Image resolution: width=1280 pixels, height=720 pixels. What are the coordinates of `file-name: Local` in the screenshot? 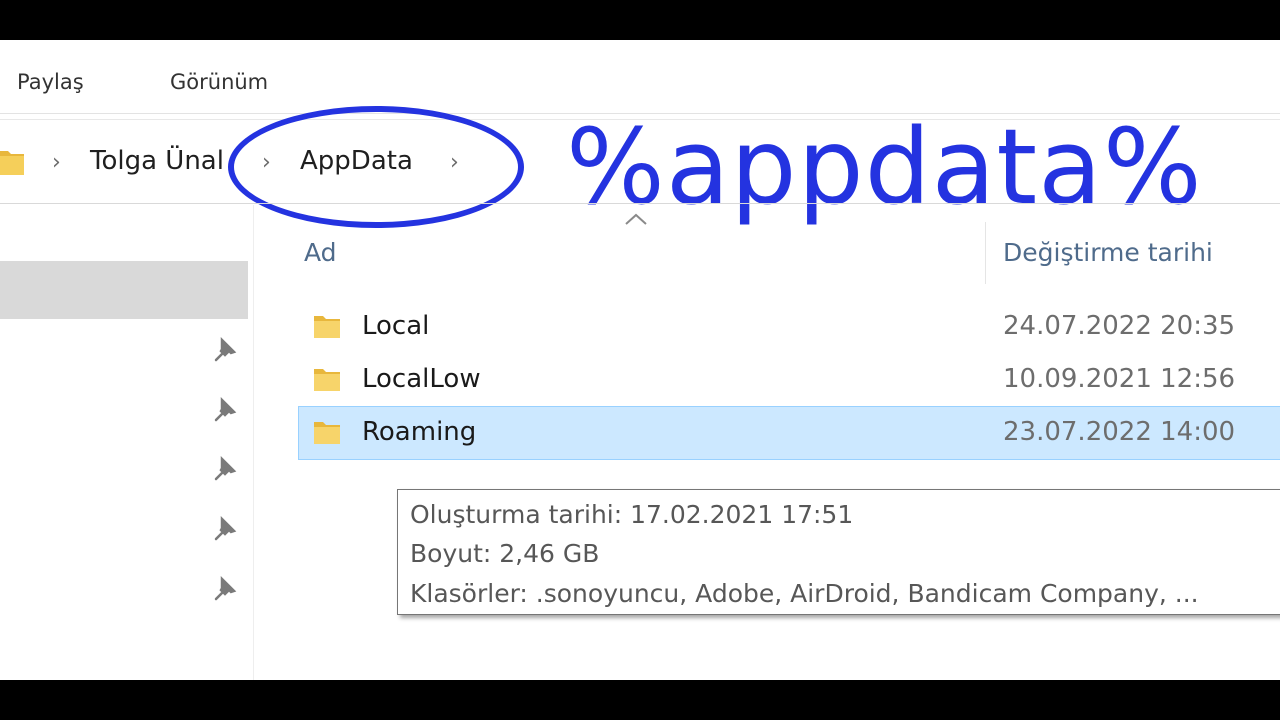 It's located at (395, 326).